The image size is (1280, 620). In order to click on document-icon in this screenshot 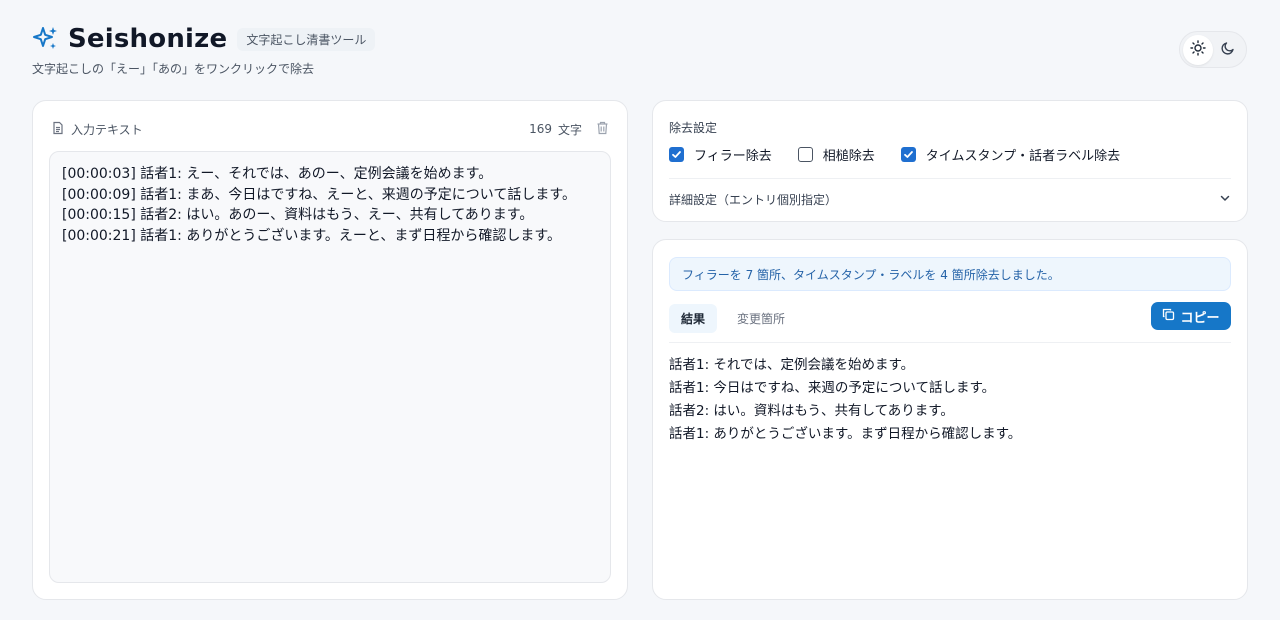, I will do `click(58, 129)`.